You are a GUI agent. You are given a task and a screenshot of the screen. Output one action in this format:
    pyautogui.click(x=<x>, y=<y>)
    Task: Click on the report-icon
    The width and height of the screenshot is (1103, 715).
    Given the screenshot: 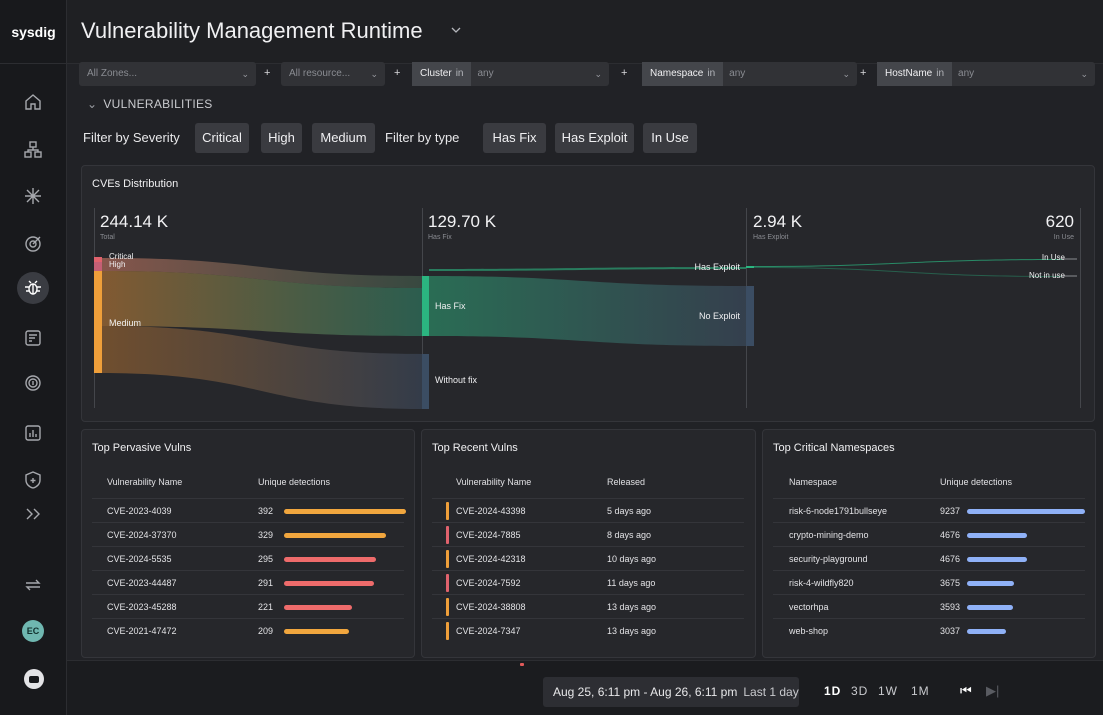 What is the action you would take?
    pyautogui.click(x=33, y=338)
    